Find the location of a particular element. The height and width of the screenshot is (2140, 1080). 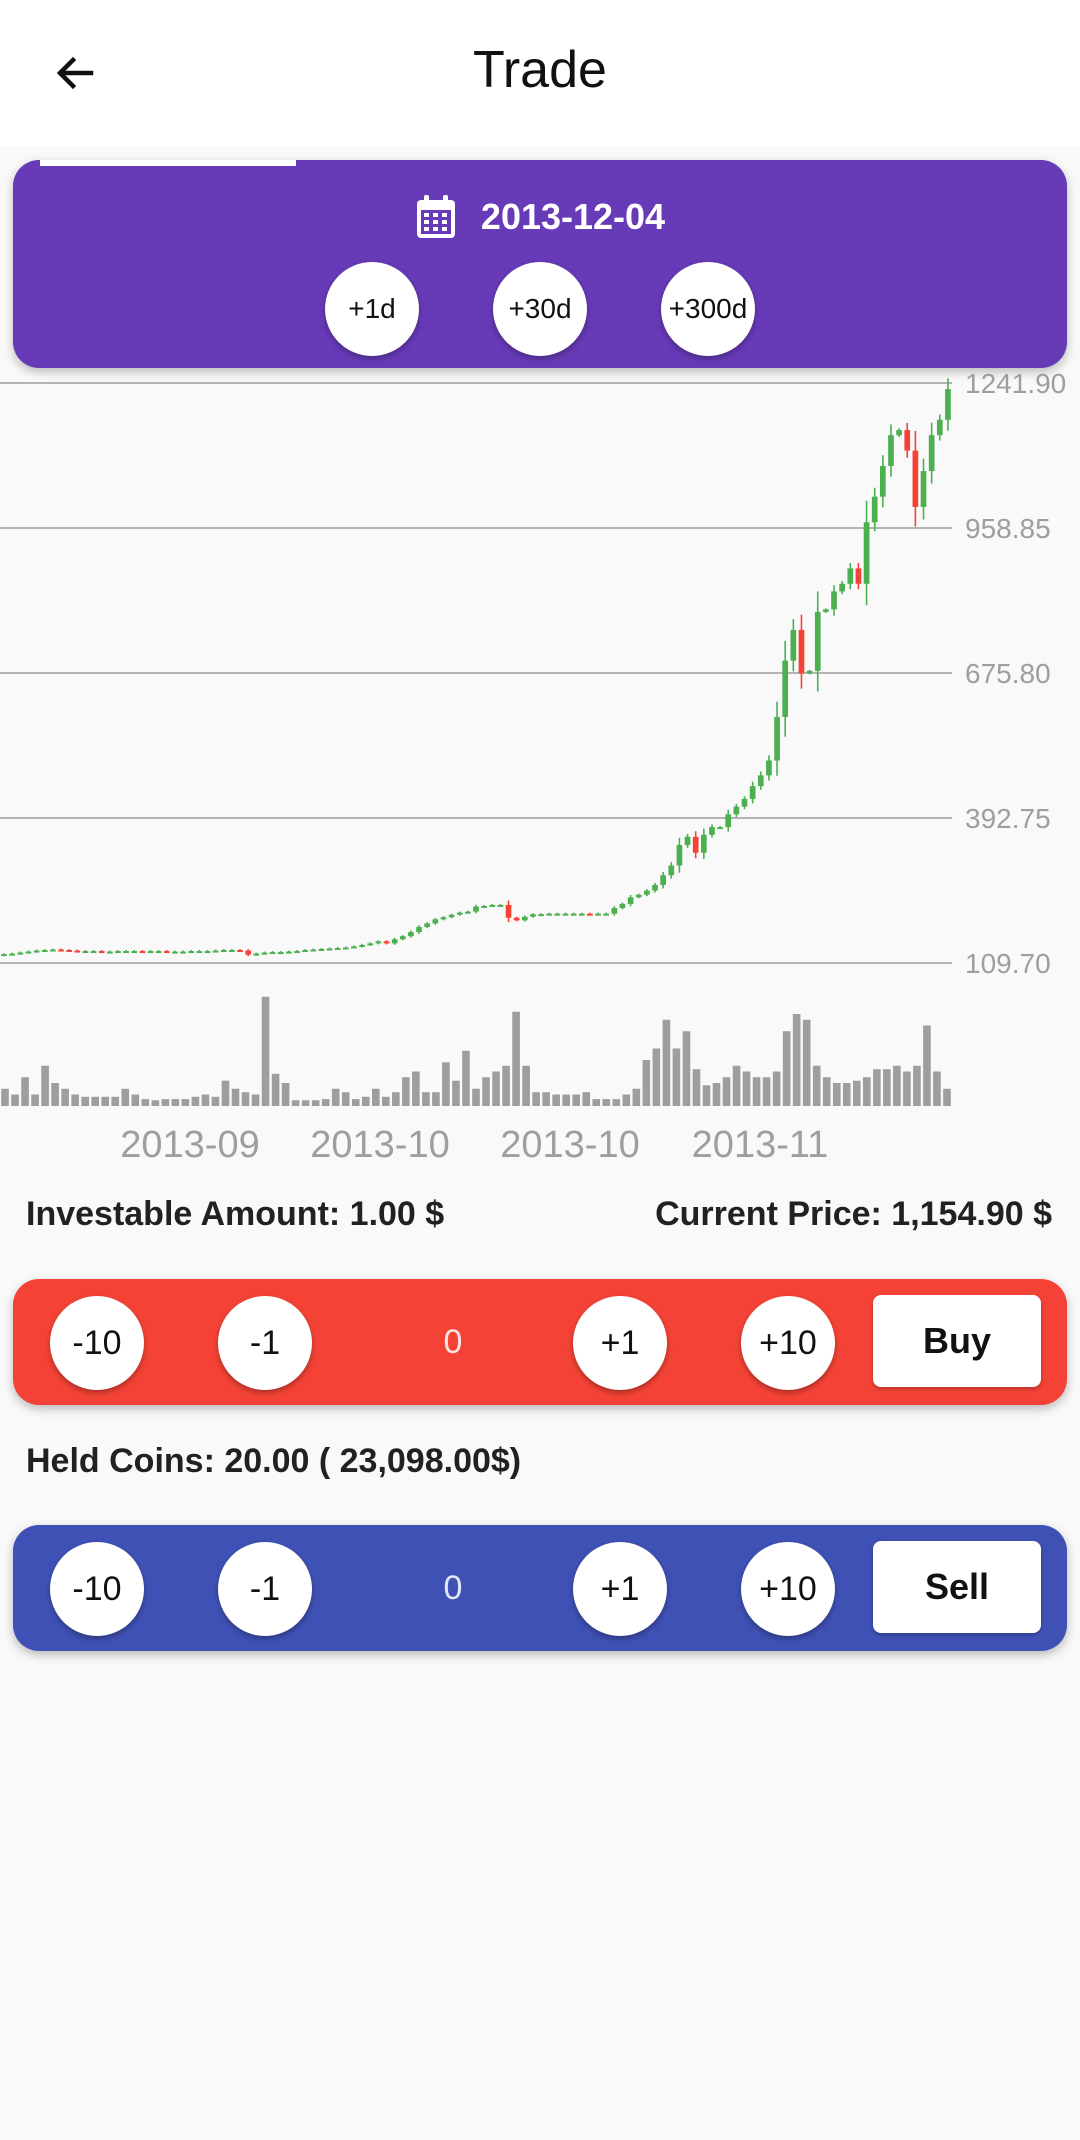

buy-button: Buy is located at coordinates (957, 1341).